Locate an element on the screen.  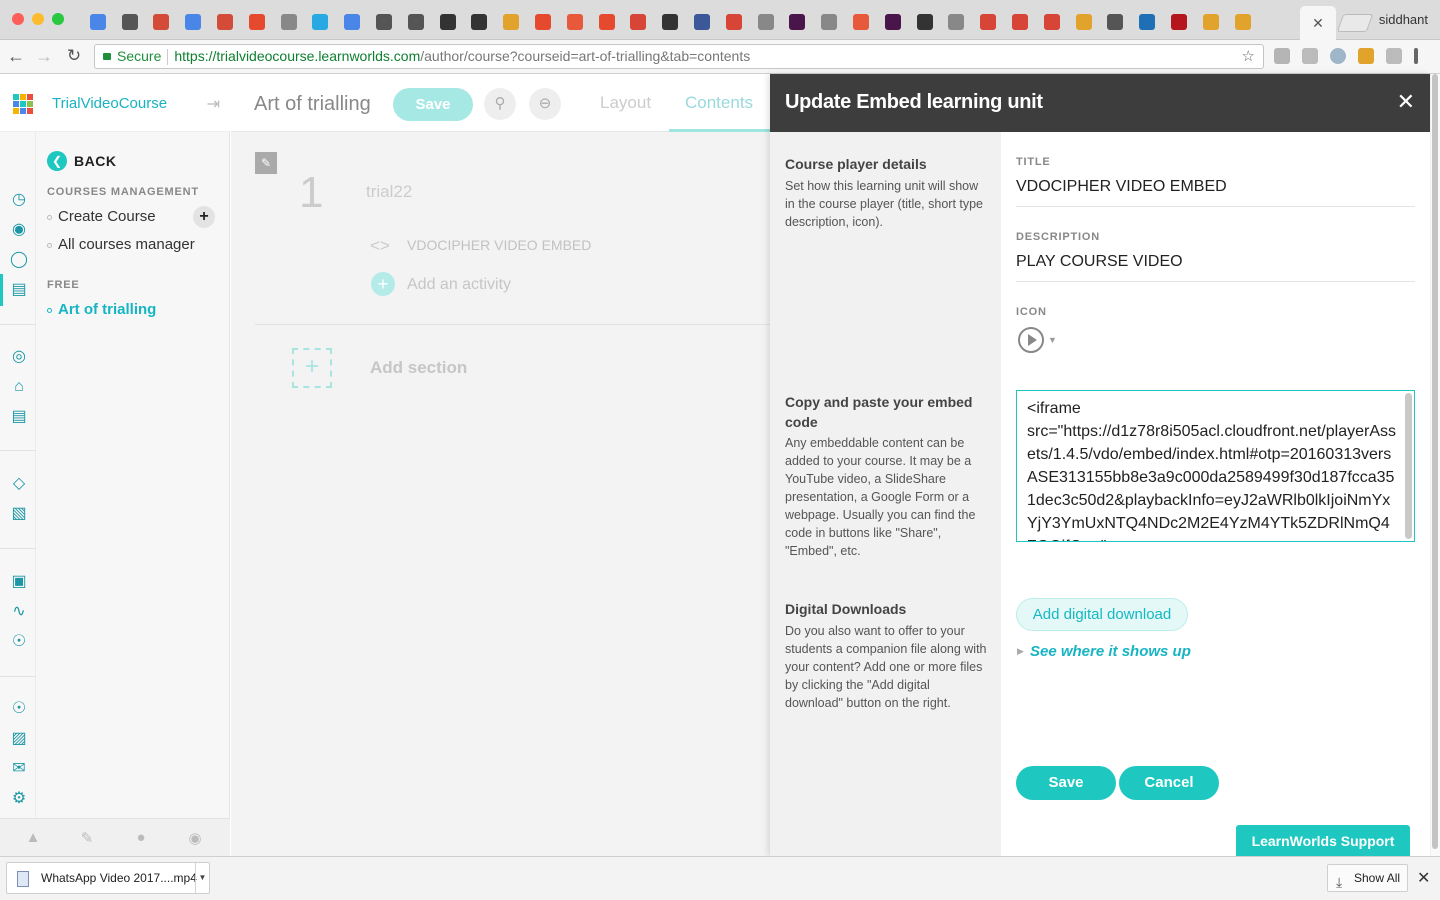
p-scroll-thumb is located at coordinates (1435, 461).